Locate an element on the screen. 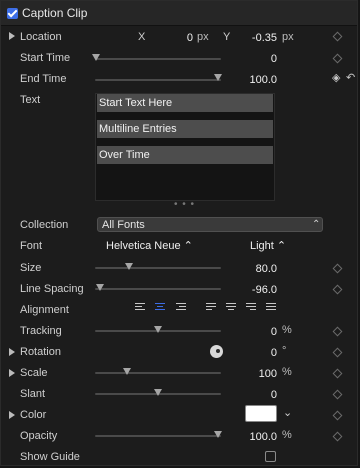  text-line: Multiline Entries is located at coordinates (185, 129).